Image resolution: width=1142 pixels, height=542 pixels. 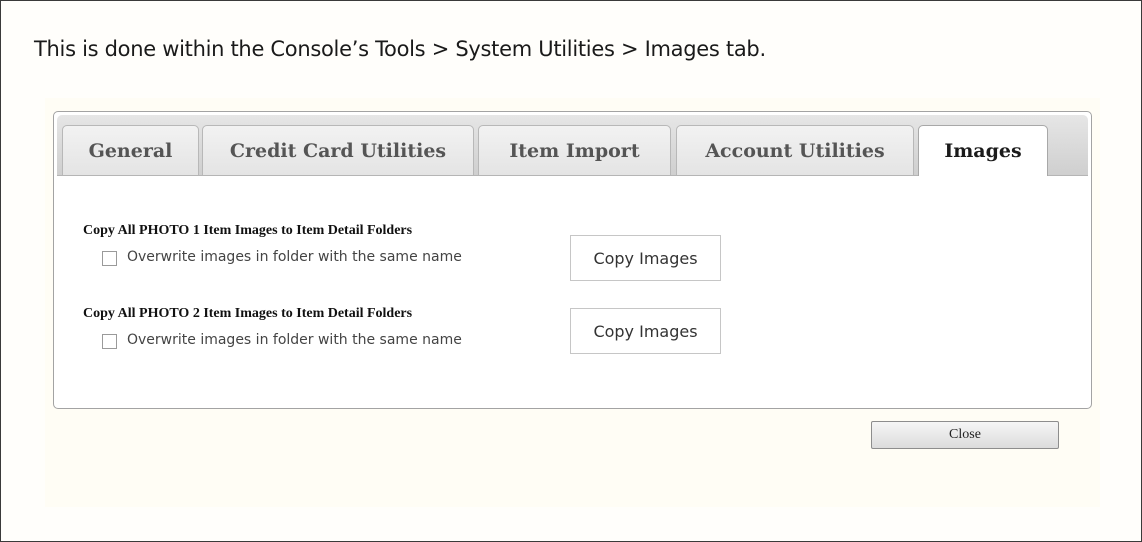 What do you see at coordinates (983, 150) in the screenshot?
I see `tab-images: Images` at bounding box center [983, 150].